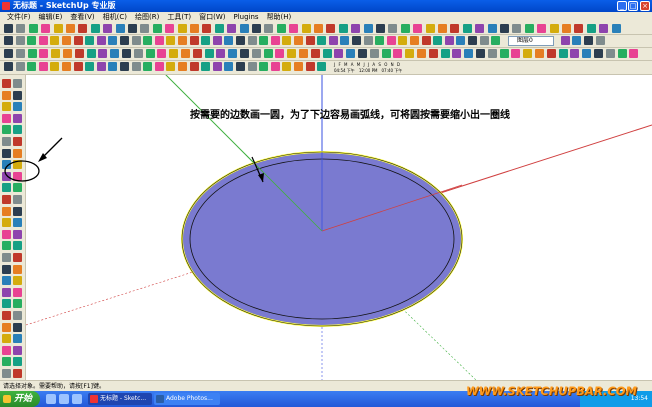  What do you see at coordinates (633, 6) in the screenshot?
I see `maximize-button: □` at bounding box center [633, 6].